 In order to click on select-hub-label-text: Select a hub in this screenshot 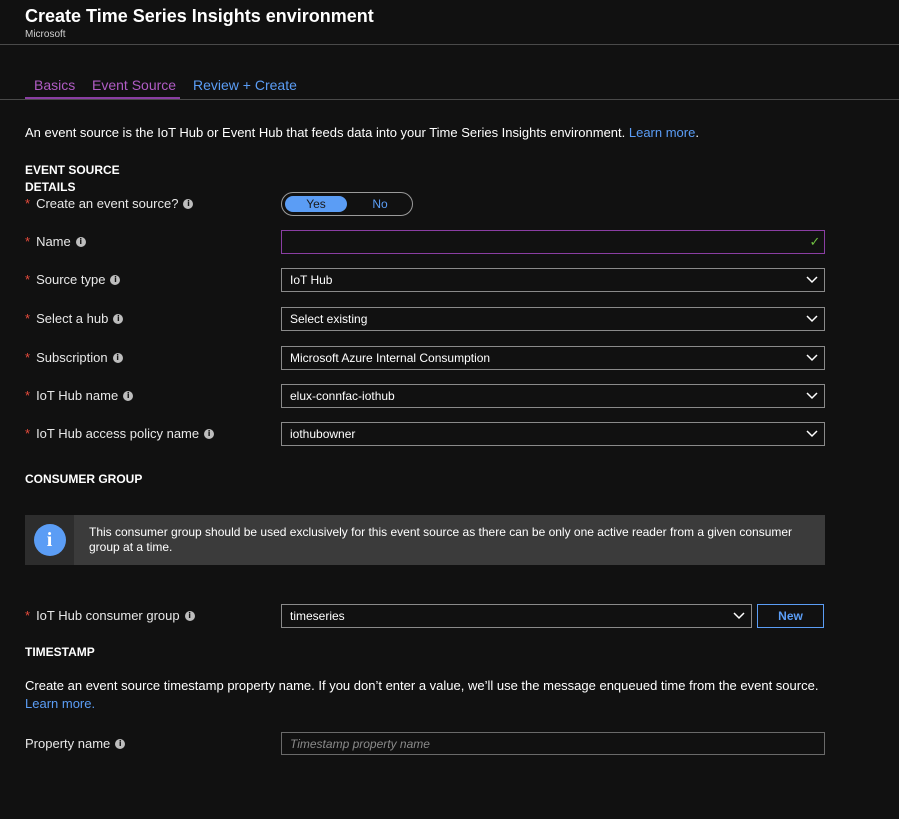, I will do `click(72, 318)`.